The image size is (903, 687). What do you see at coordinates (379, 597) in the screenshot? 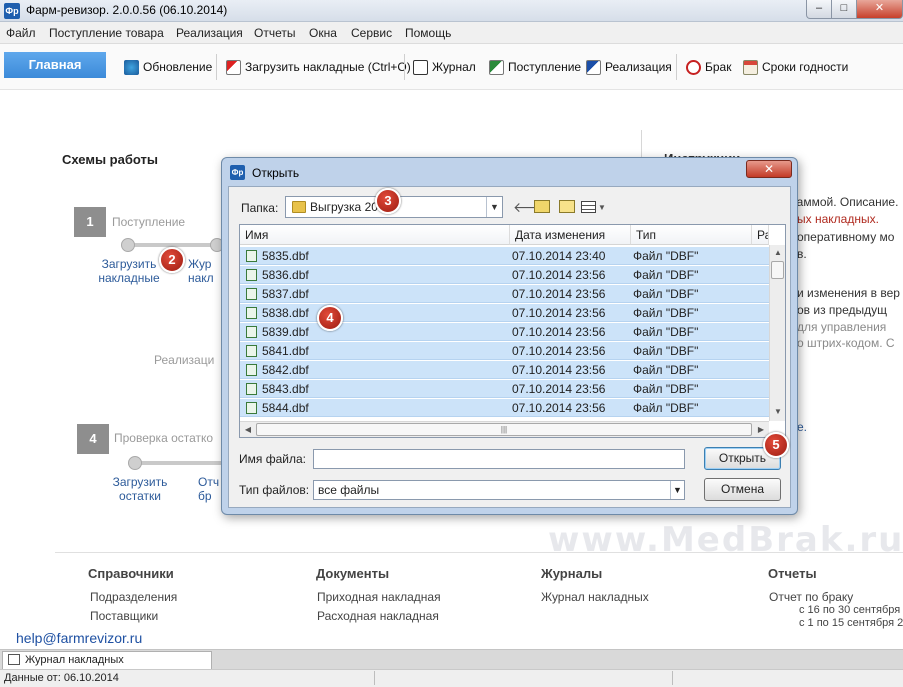
I see `incoming-invoice-link: Приходная накладная` at bounding box center [379, 597].